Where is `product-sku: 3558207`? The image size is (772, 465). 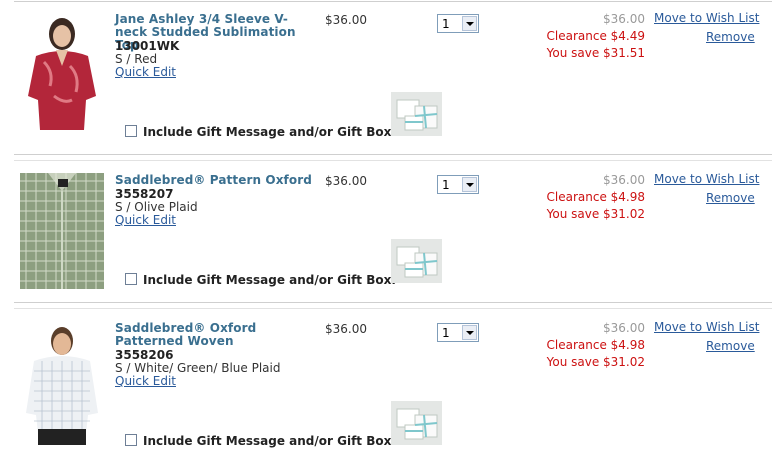 product-sku: 3558207 is located at coordinates (144, 194).